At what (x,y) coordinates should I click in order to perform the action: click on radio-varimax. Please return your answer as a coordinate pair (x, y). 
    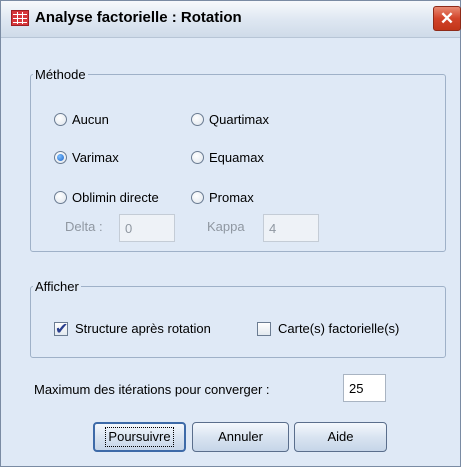
    Looking at the image, I should click on (60, 157).